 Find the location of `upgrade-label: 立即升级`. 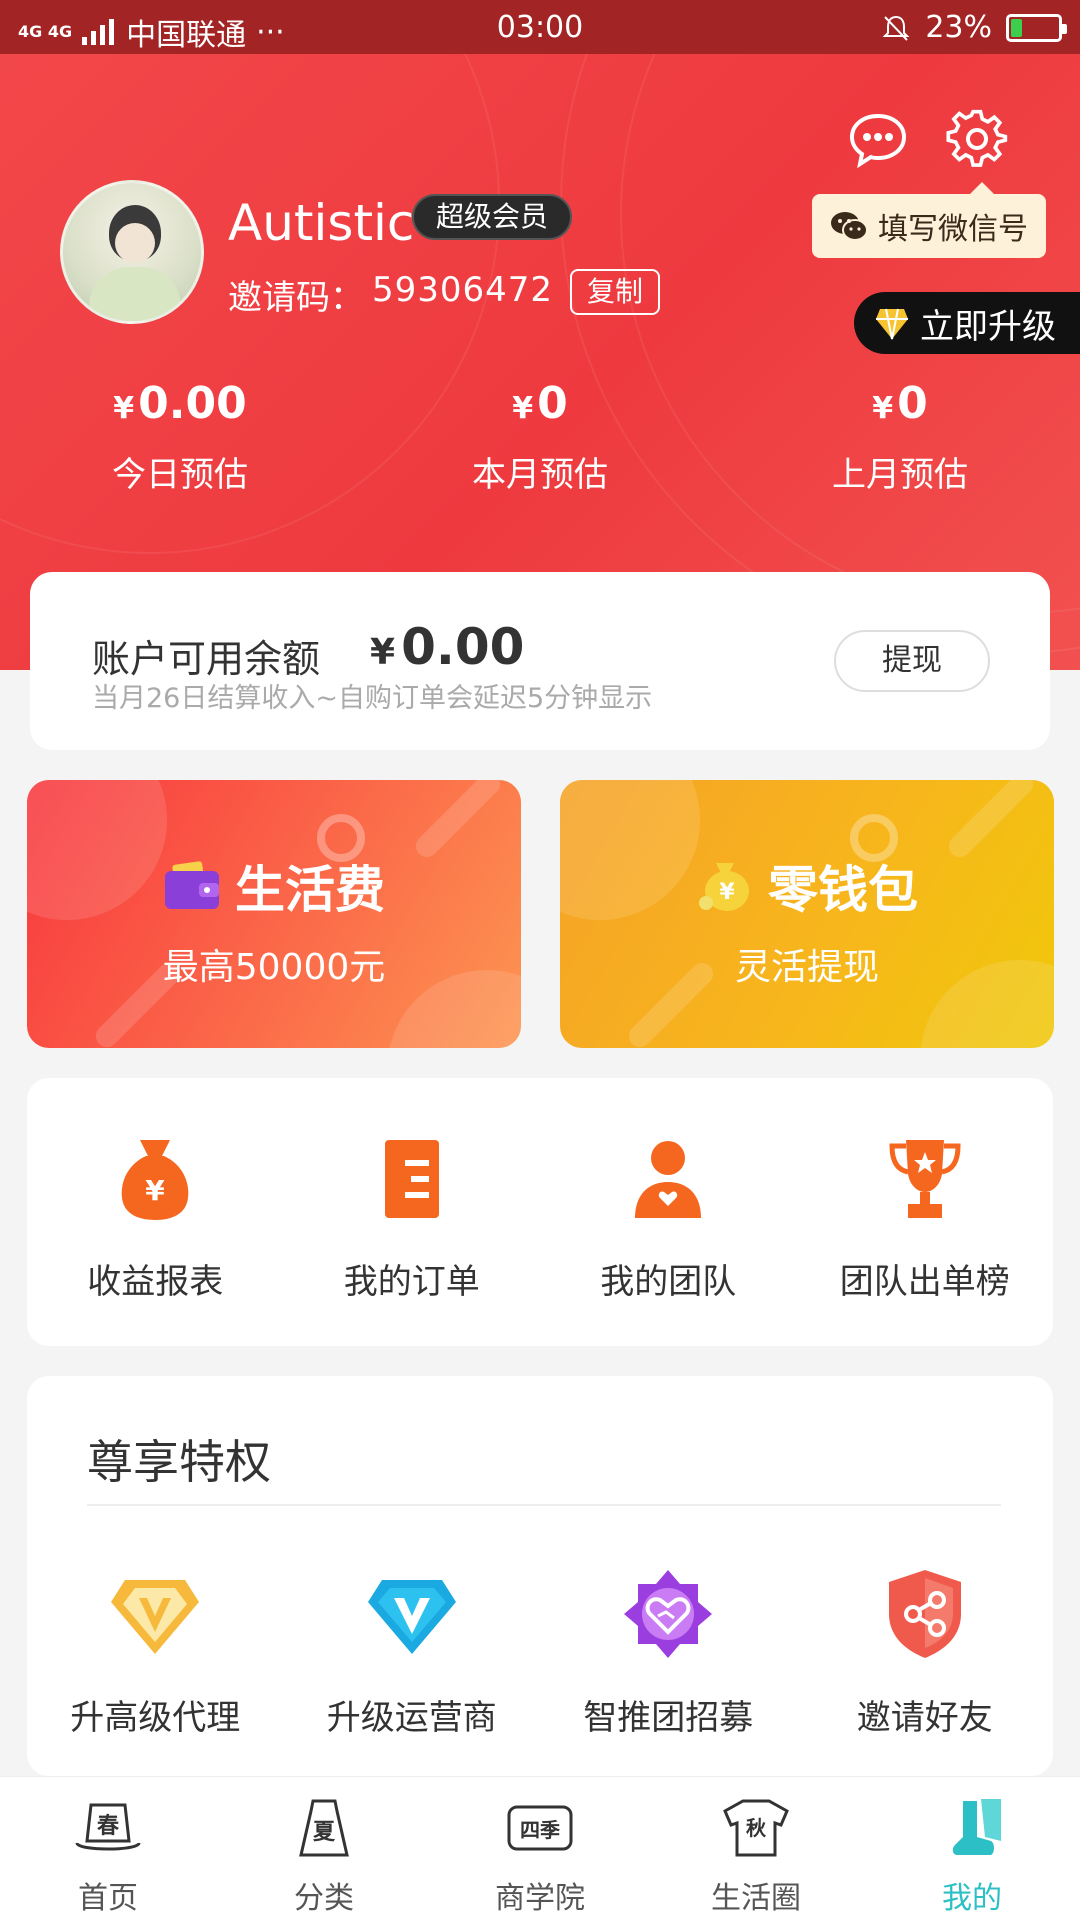

upgrade-label: 立即升级 is located at coordinates (988, 326).